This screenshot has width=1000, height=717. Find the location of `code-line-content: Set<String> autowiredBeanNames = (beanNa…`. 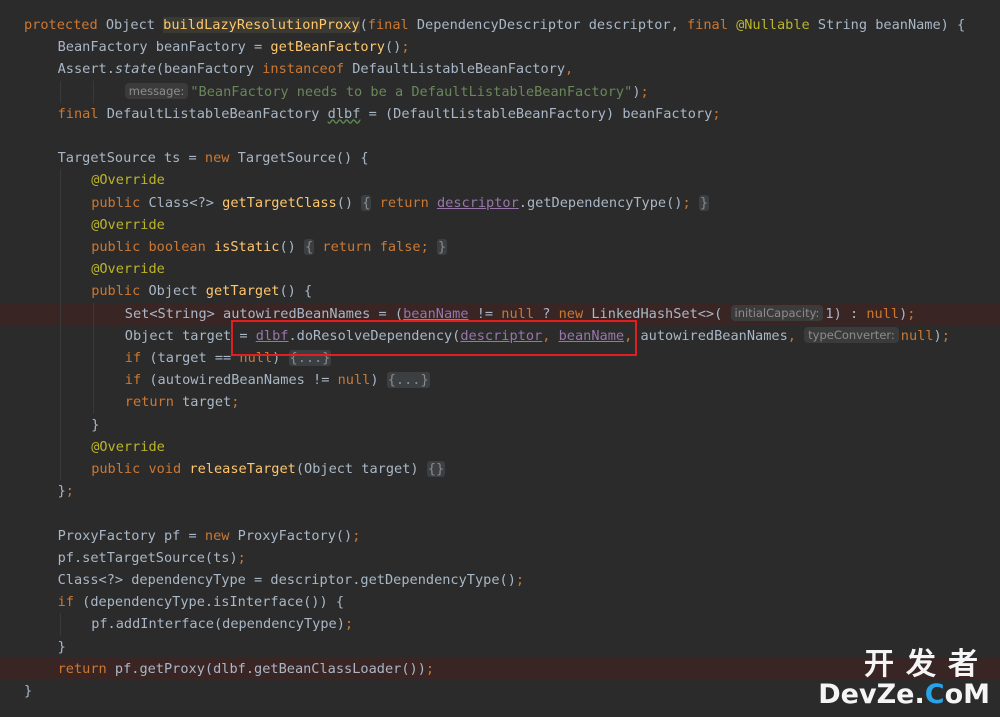

code-line-content: Set<String> autowiredBeanNames = (beanNa… is located at coordinates (520, 314).